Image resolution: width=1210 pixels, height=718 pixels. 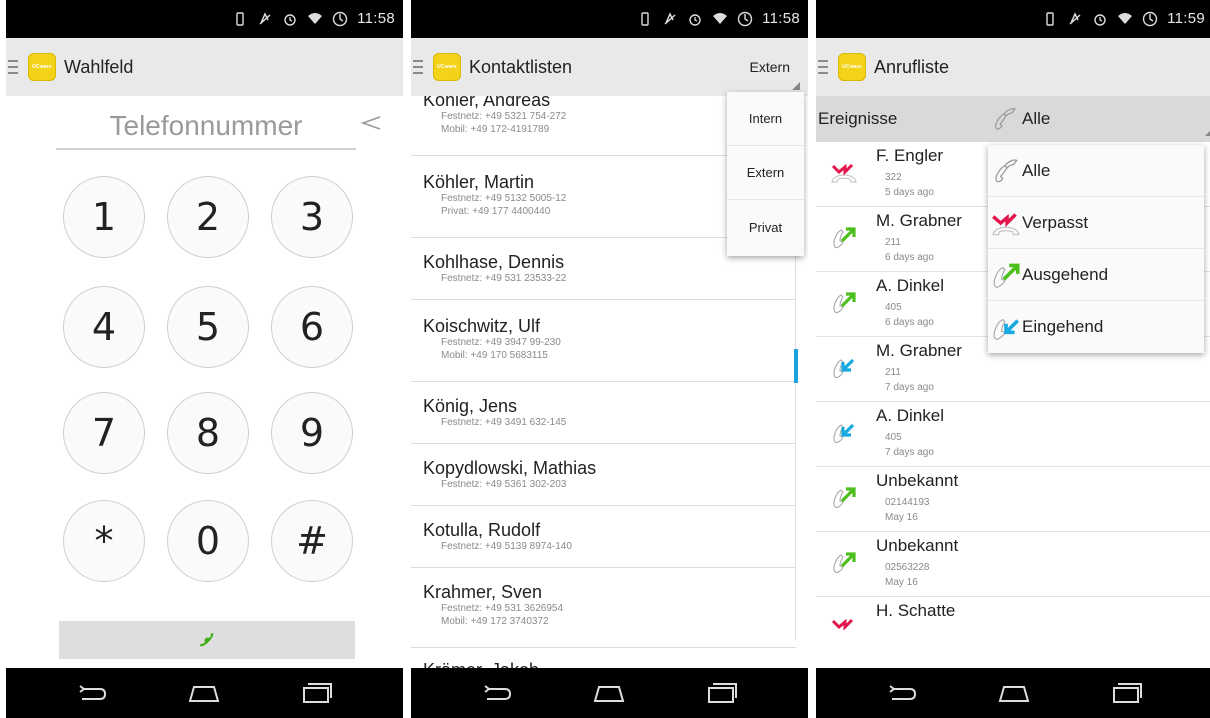 I want to click on menu-item-eingehend: Eingehend, so click(x=1096, y=327).